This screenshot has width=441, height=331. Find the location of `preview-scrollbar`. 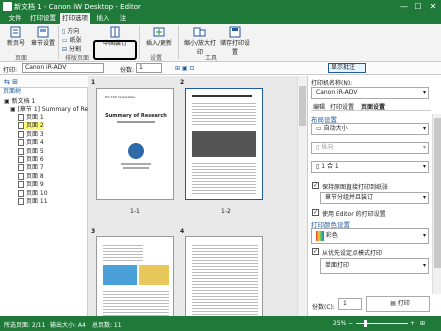

preview-scrollbar is located at coordinates (302, 196).